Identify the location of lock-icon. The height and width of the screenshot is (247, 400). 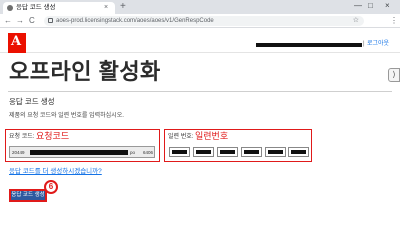
(50, 20).